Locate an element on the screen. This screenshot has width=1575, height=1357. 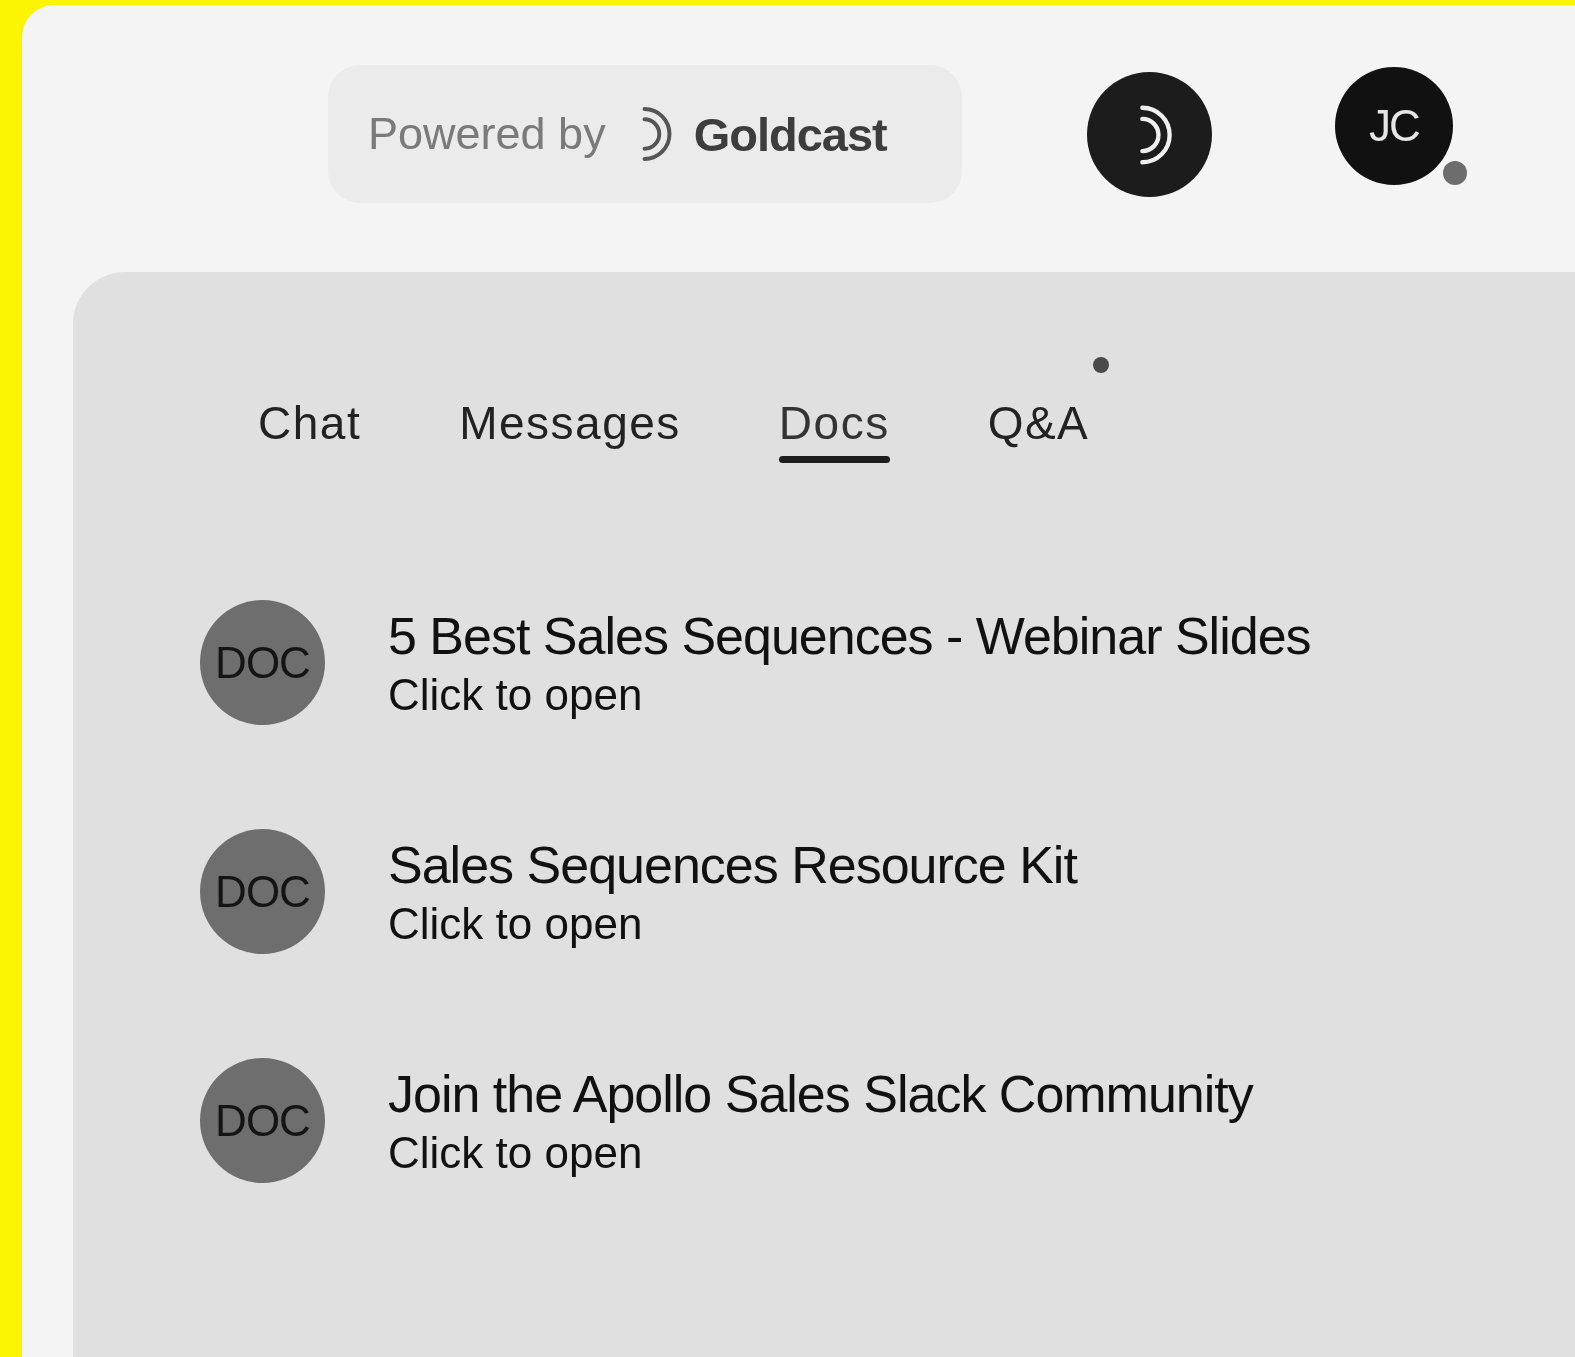
powered-by-badge: Powered by Goldcast is located at coordinates (645, 134).